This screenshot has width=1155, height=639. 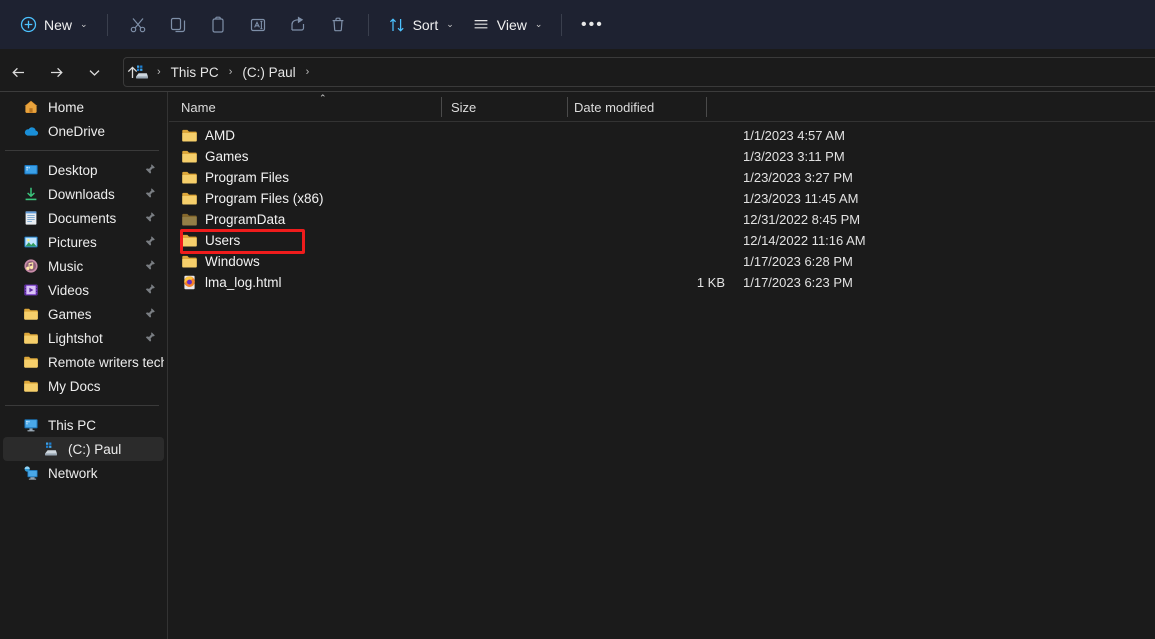 What do you see at coordinates (83, 170) in the screenshot?
I see `sidebar-item-desktop: Desktop` at bounding box center [83, 170].